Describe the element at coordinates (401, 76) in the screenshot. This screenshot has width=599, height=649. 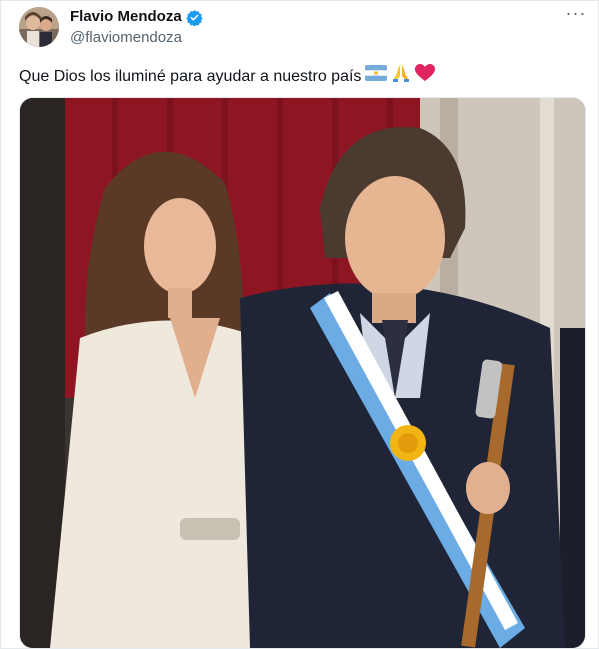
I see `folded-hands-icon` at that location.